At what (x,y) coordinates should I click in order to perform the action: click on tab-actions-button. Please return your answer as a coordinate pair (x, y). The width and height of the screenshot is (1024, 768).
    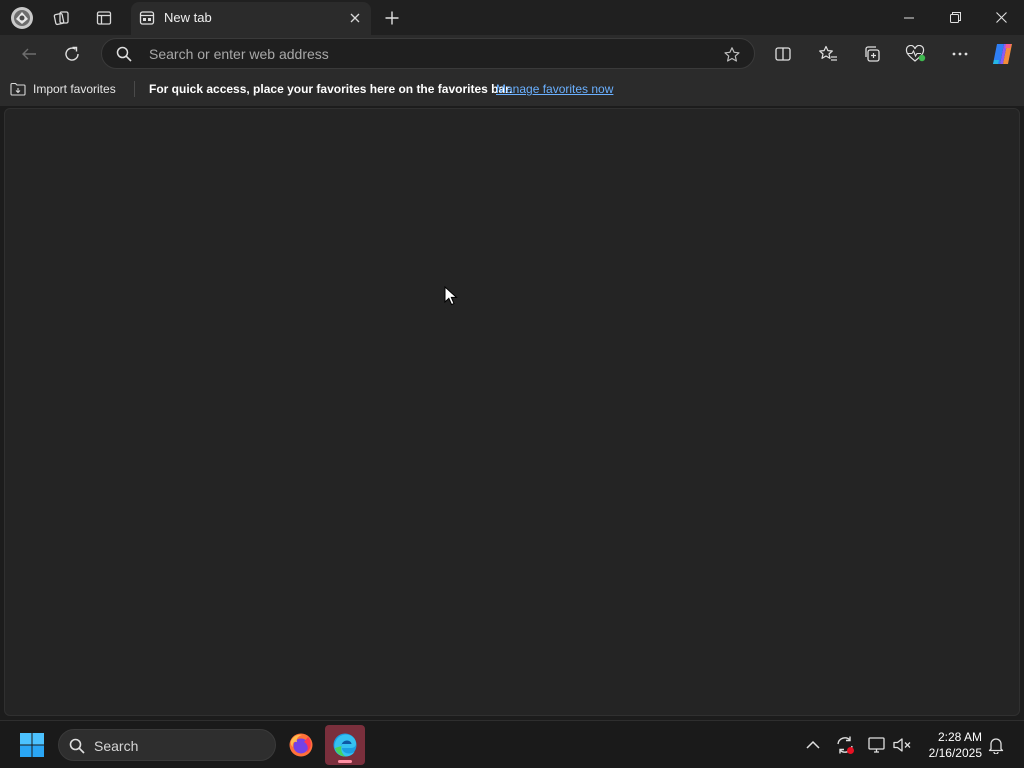
    Looking at the image, I should click on (104, 18).